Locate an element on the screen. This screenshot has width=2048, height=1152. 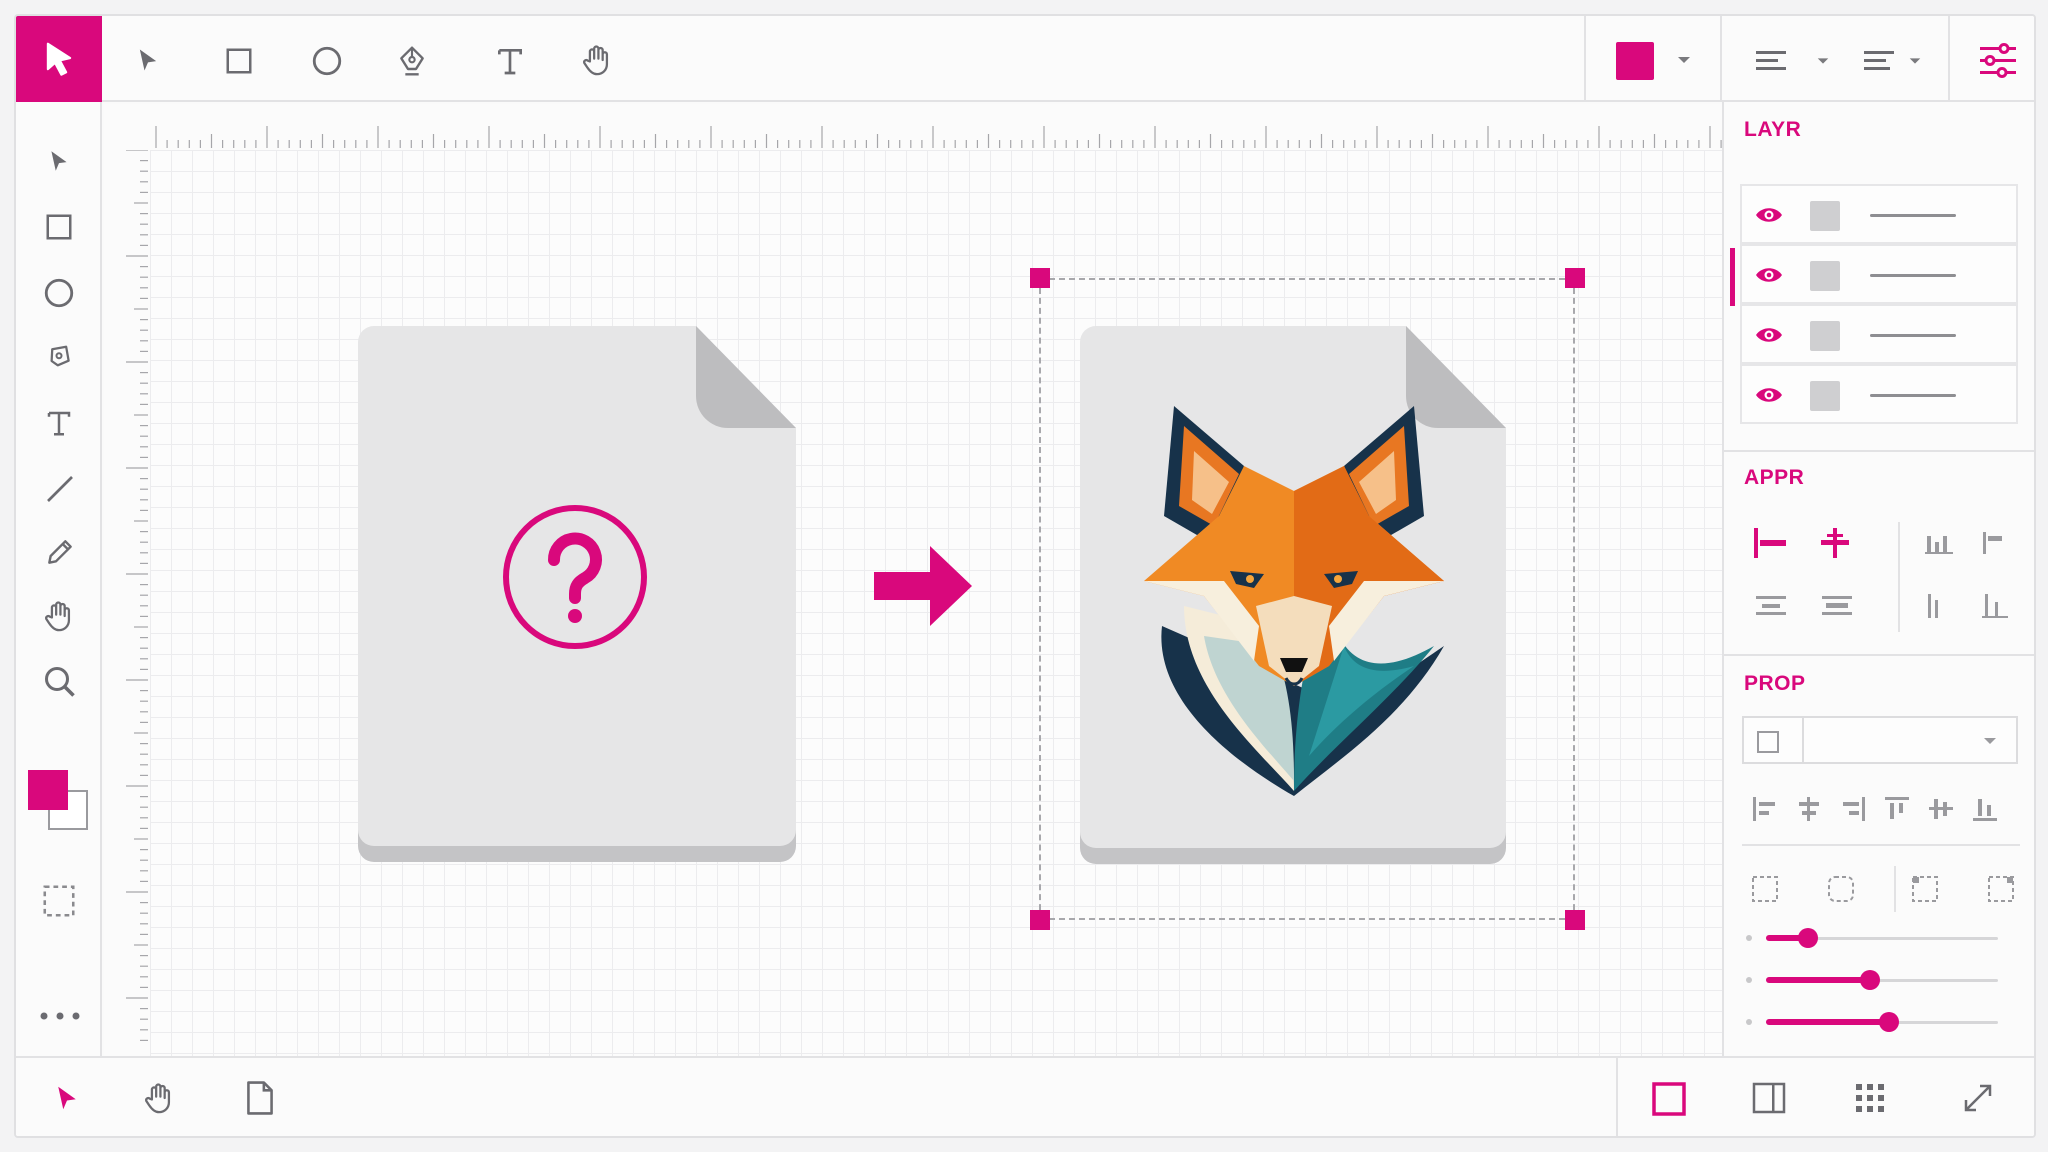
align-vmiddle-icon is located at coordinates (1837, 605).